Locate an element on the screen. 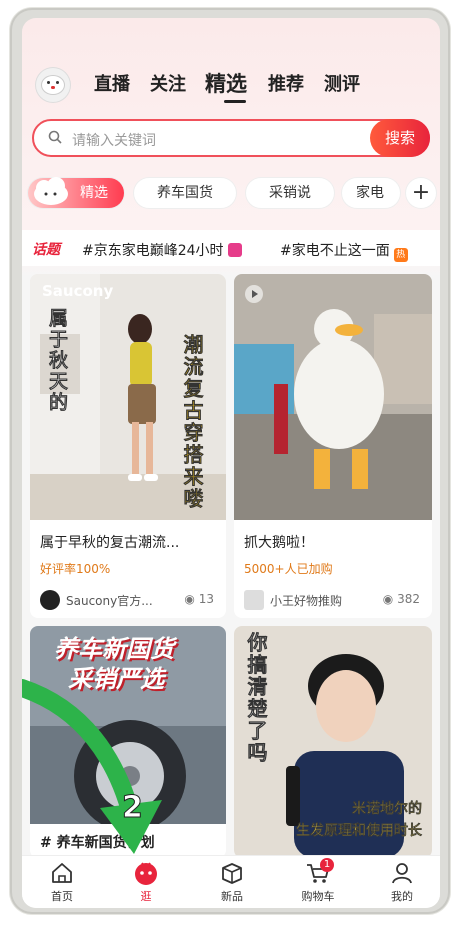 Image resolution: width=462 pixels, height=925 pixels. nav-label: 我的 is located at coordinates (402, 896).